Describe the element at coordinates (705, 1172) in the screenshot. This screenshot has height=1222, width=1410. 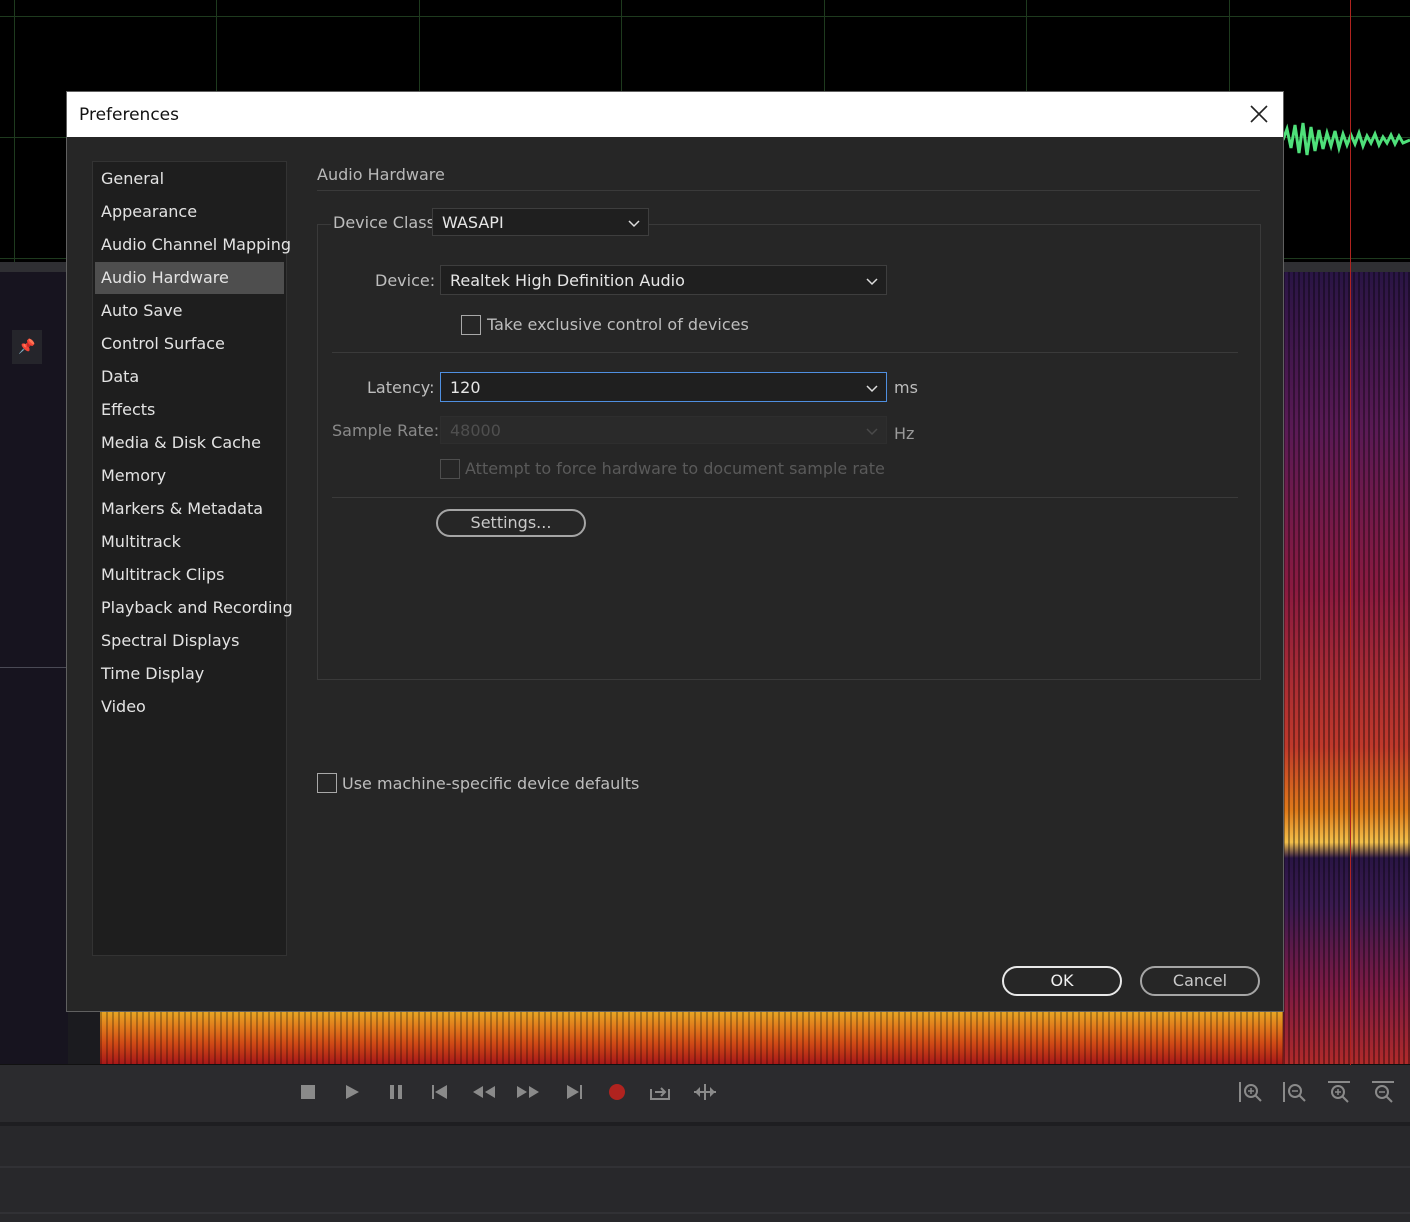
I see `lower-panel` at that location.